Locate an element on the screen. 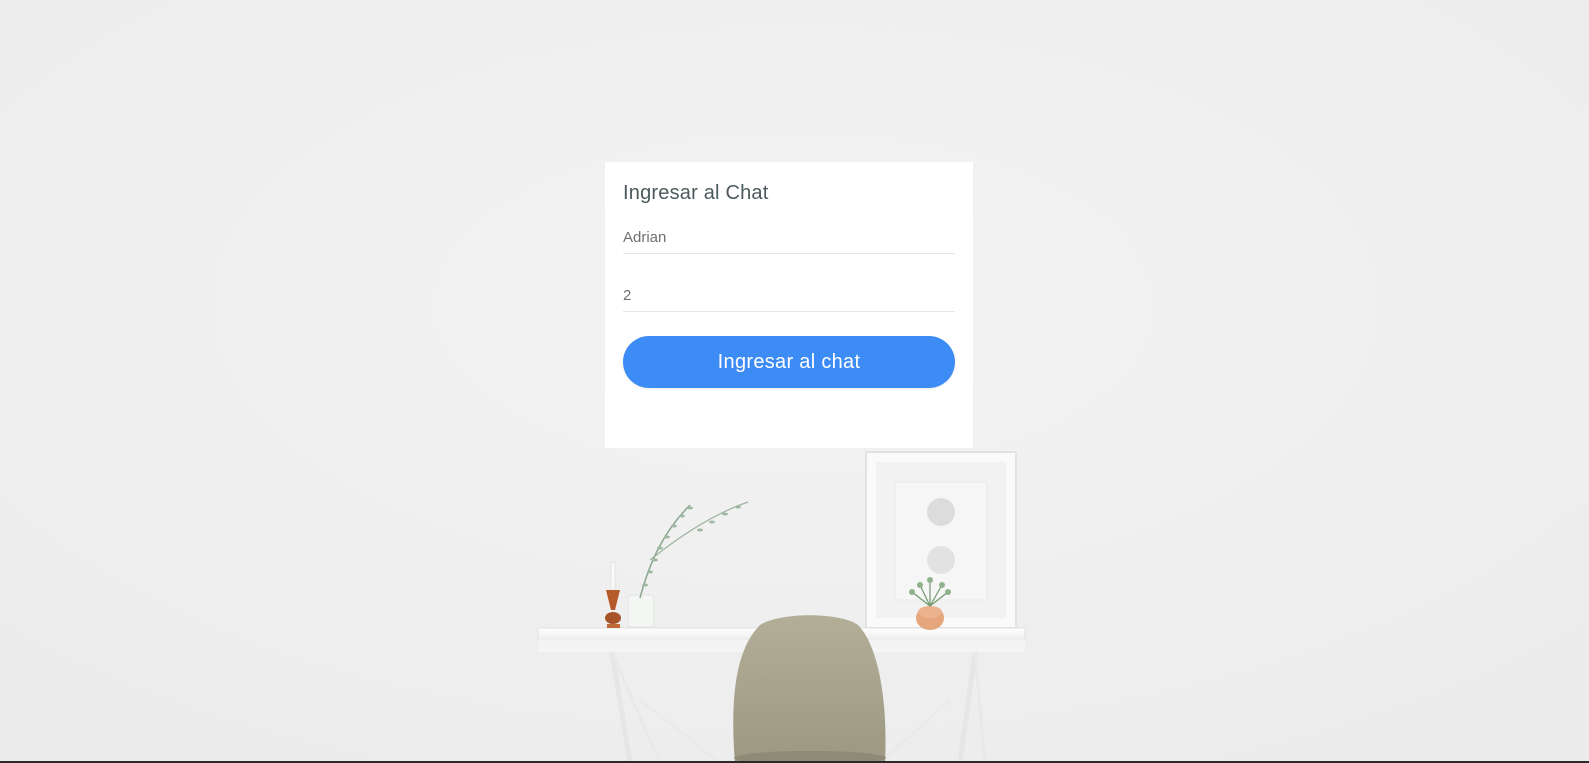  login-card: Ingresar al Chat Ingresar al chat is located at coordinates (789, 305).